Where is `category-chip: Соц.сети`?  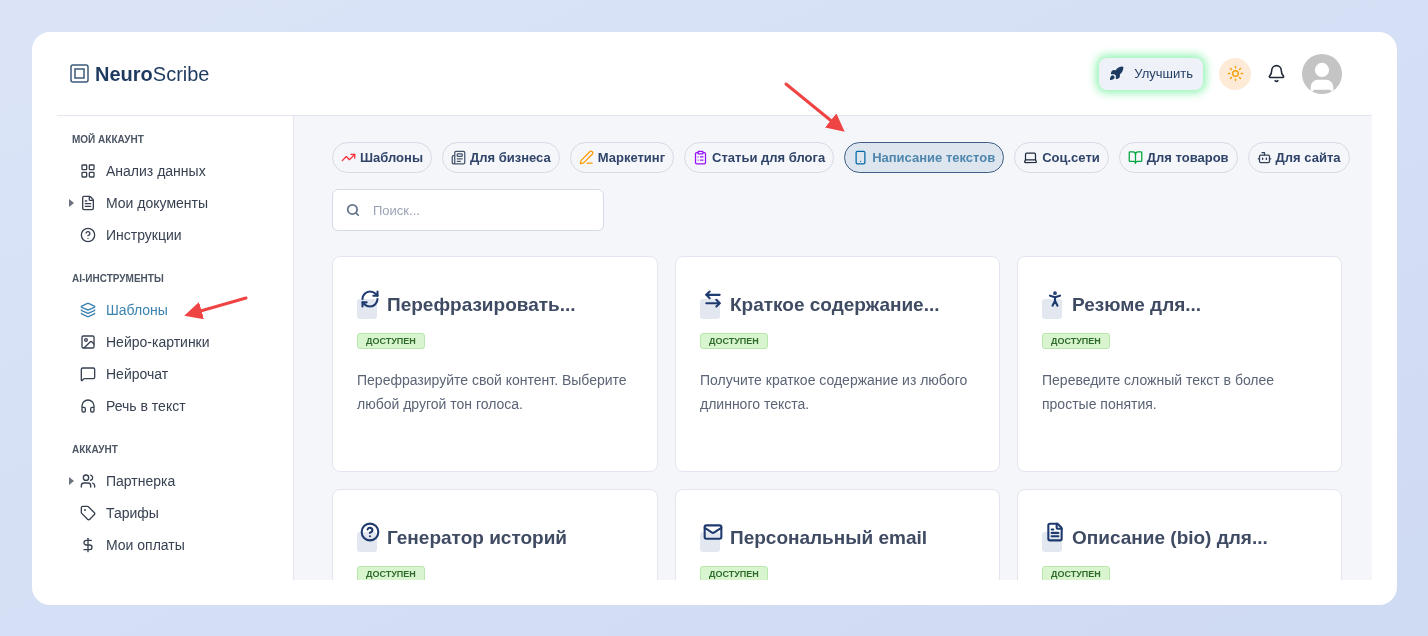 category-chip: Соц.сети is located at coordinates (1061, 157).